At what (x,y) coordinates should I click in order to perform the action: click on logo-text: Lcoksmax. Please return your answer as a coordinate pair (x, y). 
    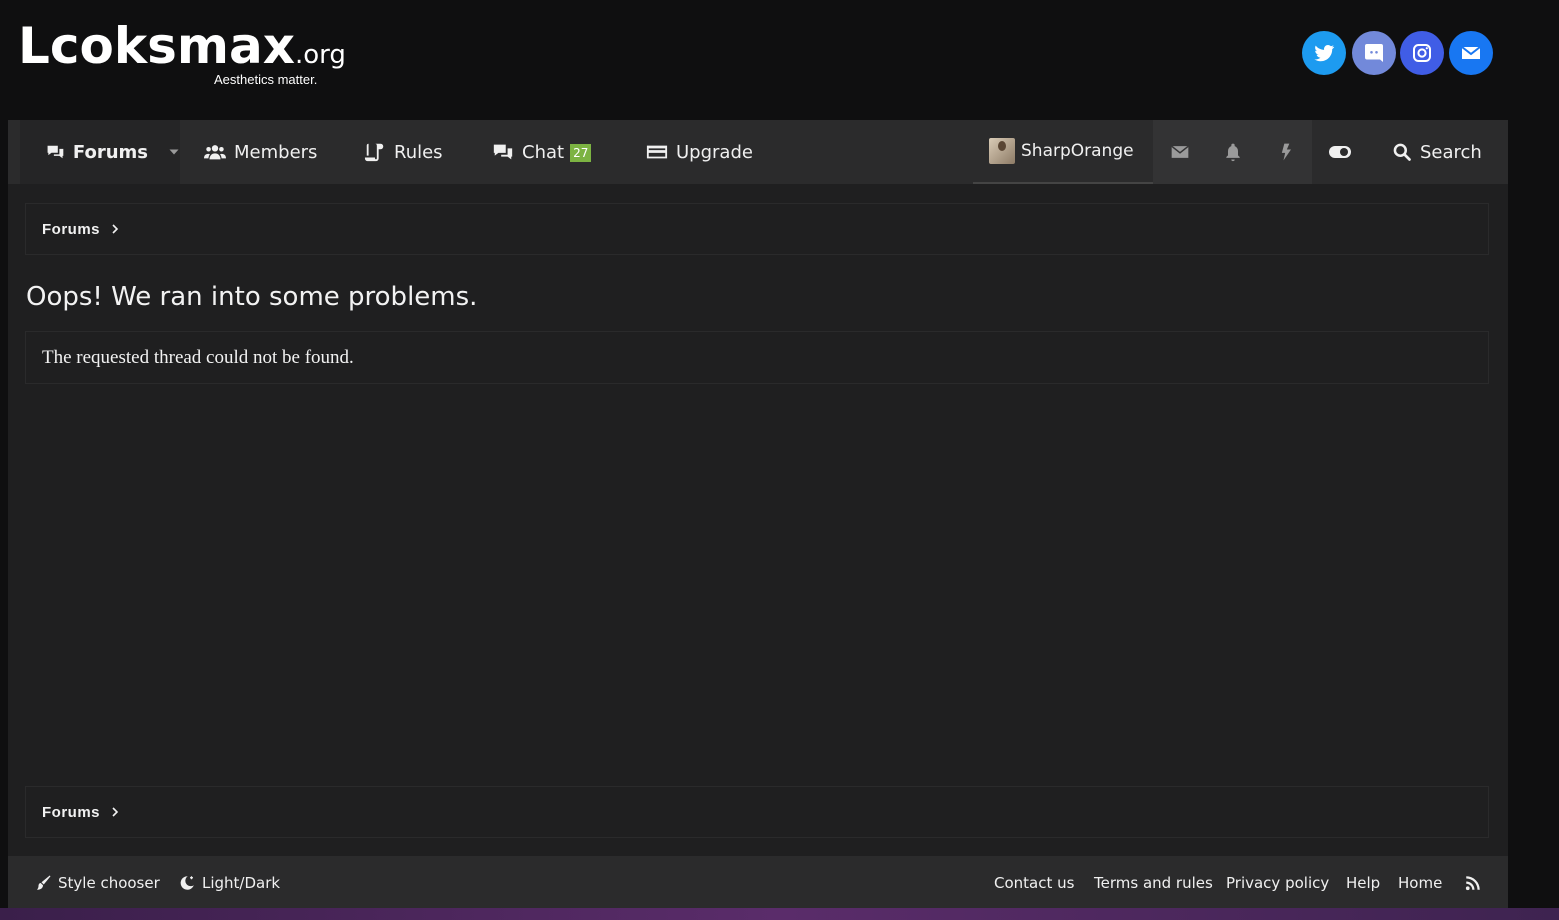
    Looking at the image, I should click on (156, 46).